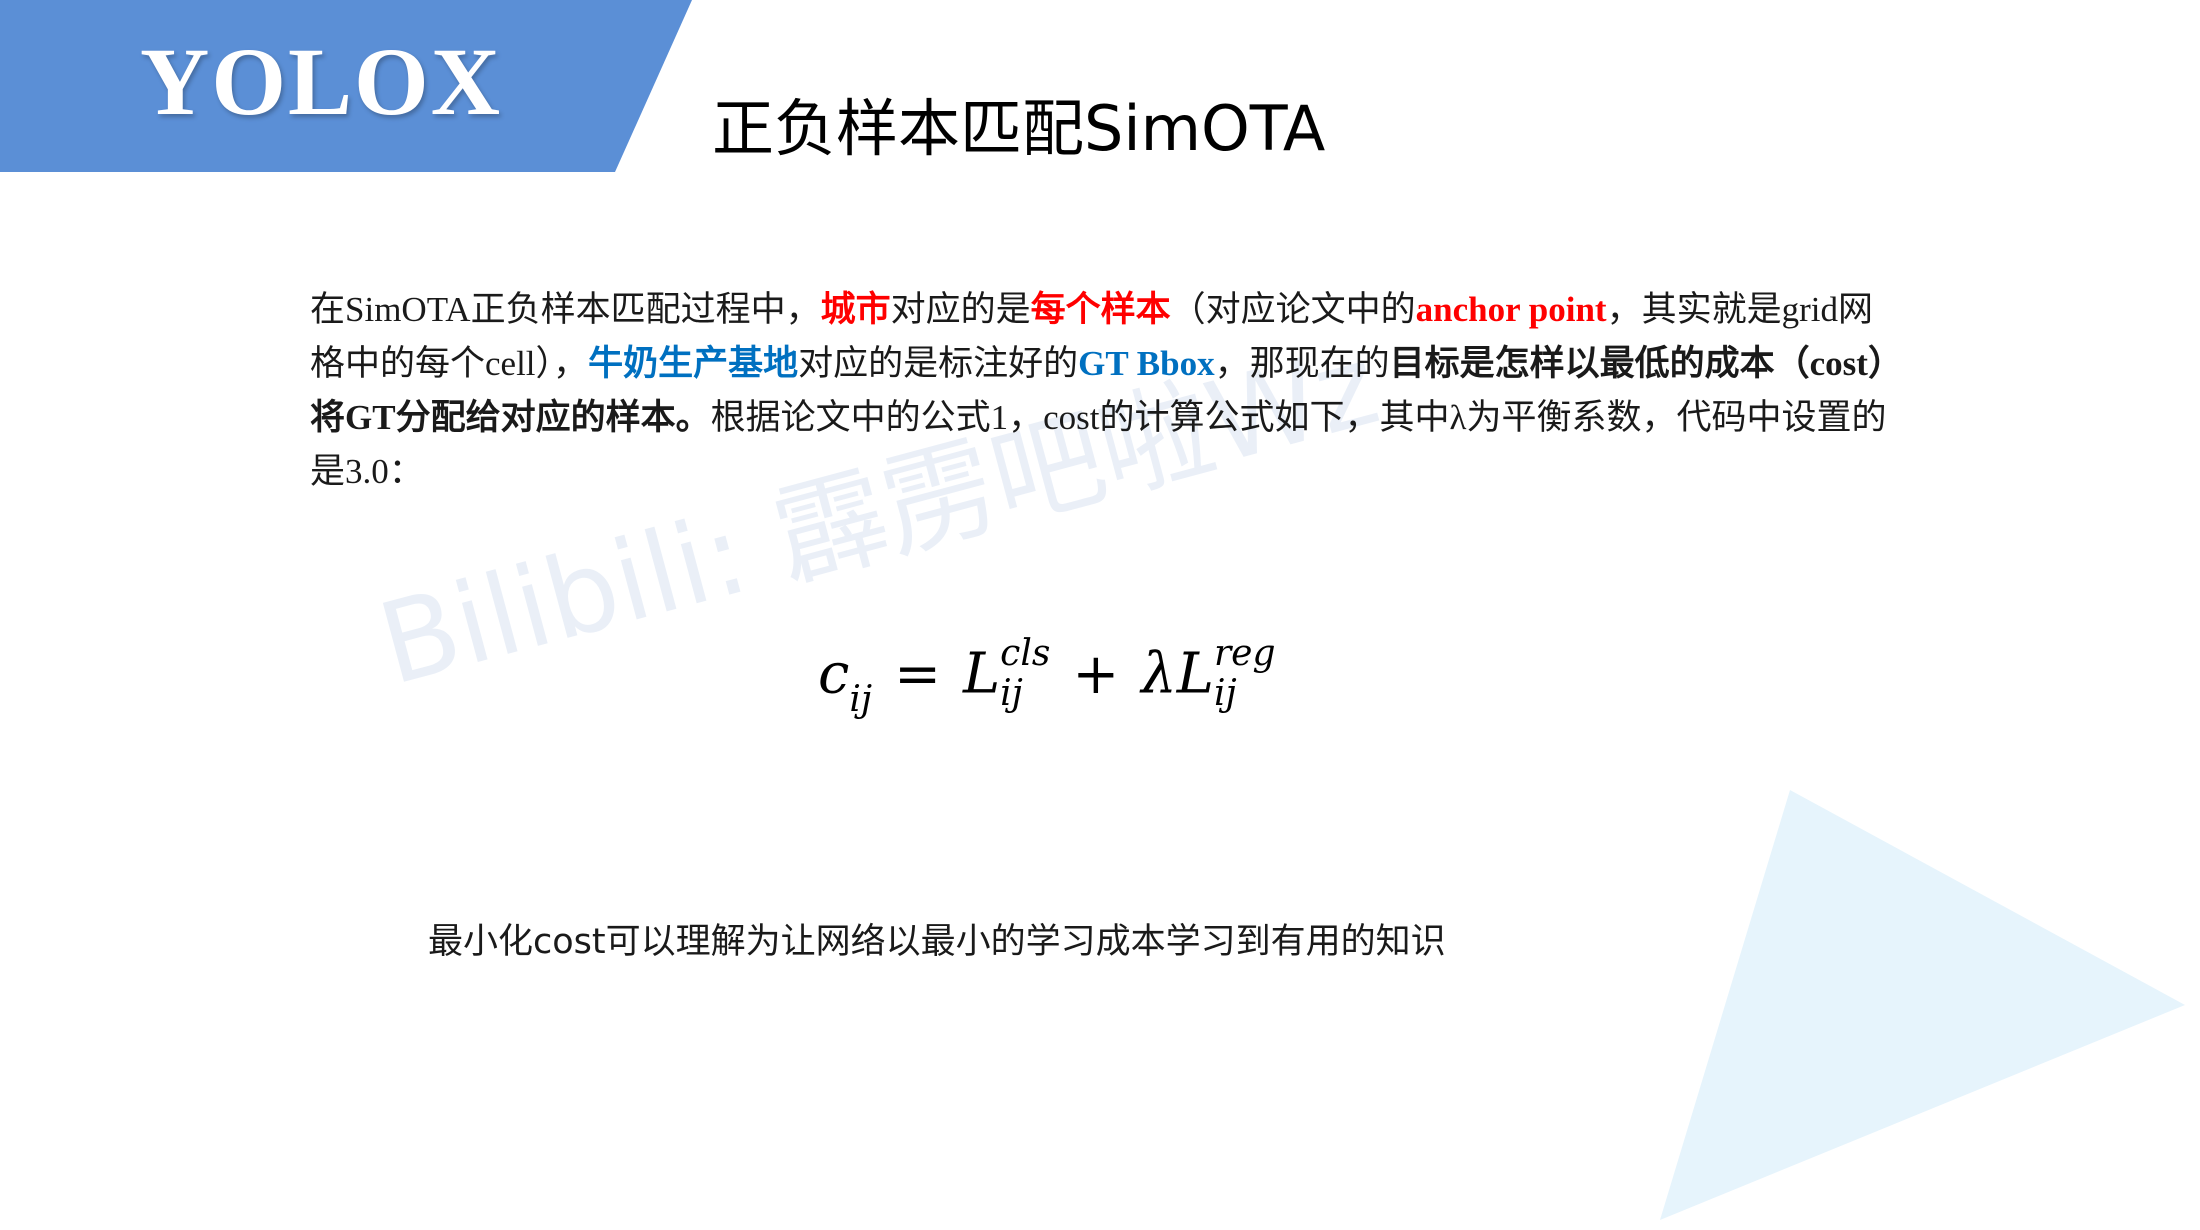 The width and height of the screenshot is (2200, 1230). I want to click on decorative-triangle-shape, so click(1922, 1005).